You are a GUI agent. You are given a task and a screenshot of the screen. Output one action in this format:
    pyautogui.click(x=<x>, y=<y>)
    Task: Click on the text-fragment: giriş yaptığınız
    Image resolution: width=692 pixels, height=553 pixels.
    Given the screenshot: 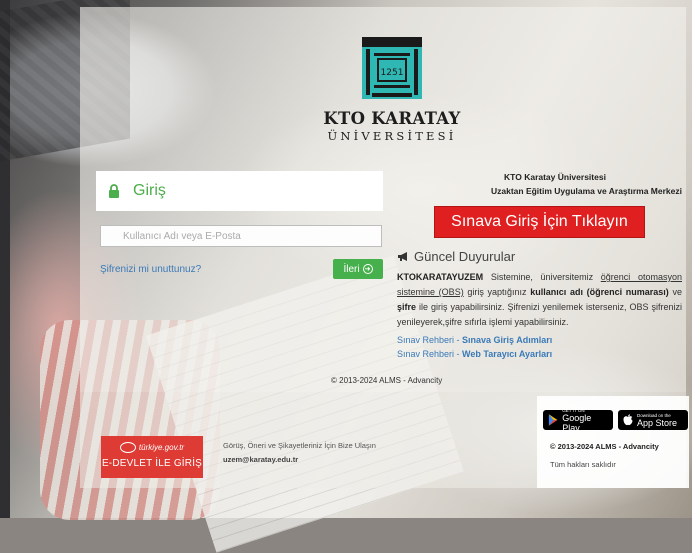 What is the action you would take?
    pyautogui.click(x=497, y=292)
    